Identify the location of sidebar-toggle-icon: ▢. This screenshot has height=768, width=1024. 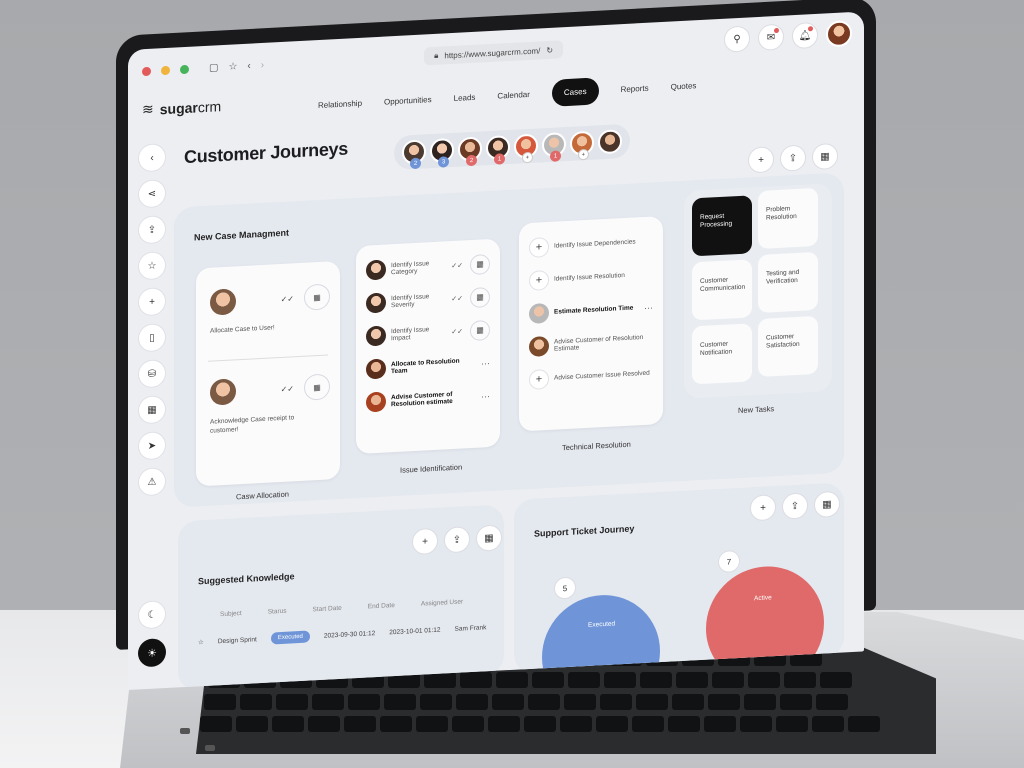
(213, 67).